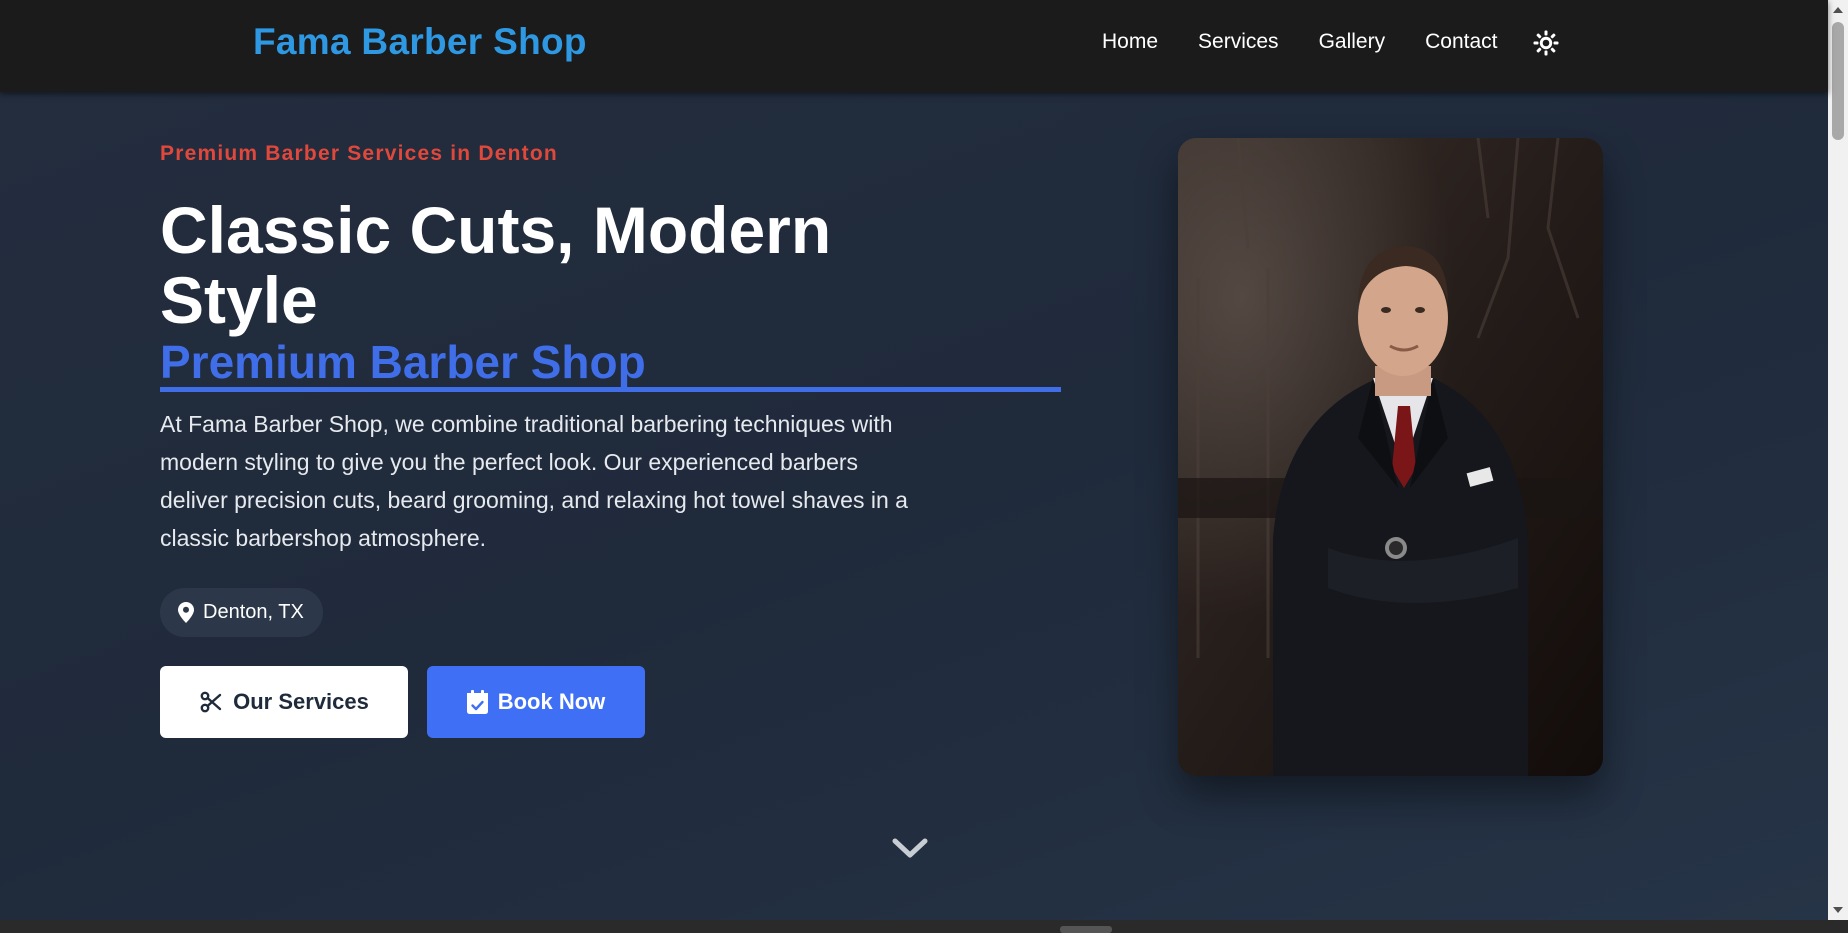 This screenshot has height=933, width=1848. I want to click on book-now-label: Book Now, so click(551, 701).